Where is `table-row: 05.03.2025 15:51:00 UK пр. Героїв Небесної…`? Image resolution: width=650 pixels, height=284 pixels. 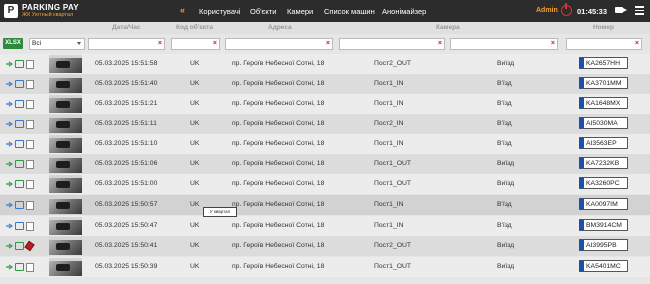 table-row: 05.03.2025 15:51:00 UK пр. Героїв Небесної… is located at coordinates (325, 184).